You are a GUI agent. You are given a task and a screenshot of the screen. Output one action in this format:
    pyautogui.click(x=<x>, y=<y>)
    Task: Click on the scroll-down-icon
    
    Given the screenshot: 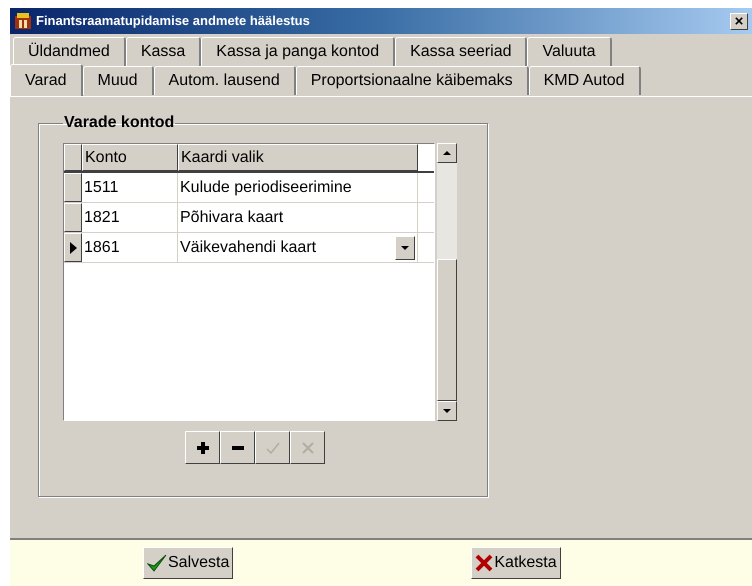 What is the action you would take?
    pyautogui.click(x=447, y=411)
    